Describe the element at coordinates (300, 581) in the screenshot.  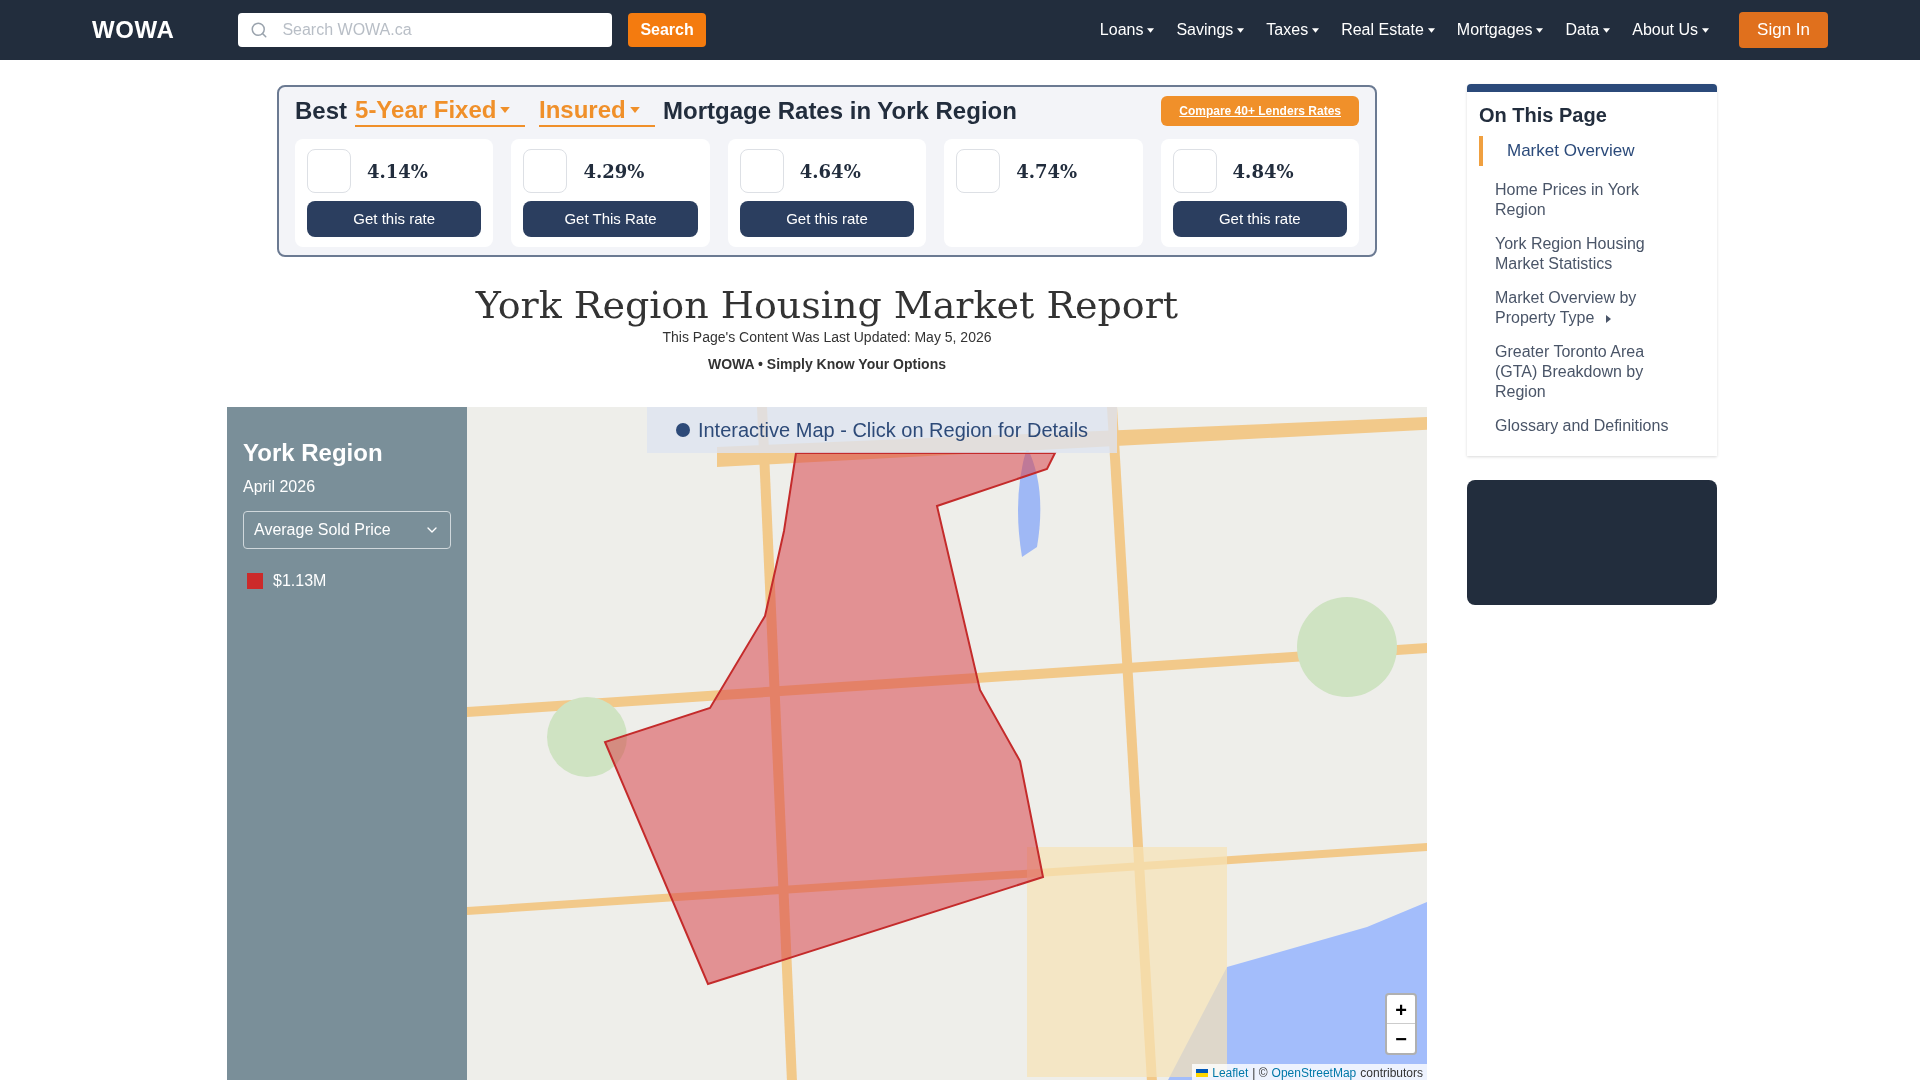
I see `legend-value: $1.13M` at that location.